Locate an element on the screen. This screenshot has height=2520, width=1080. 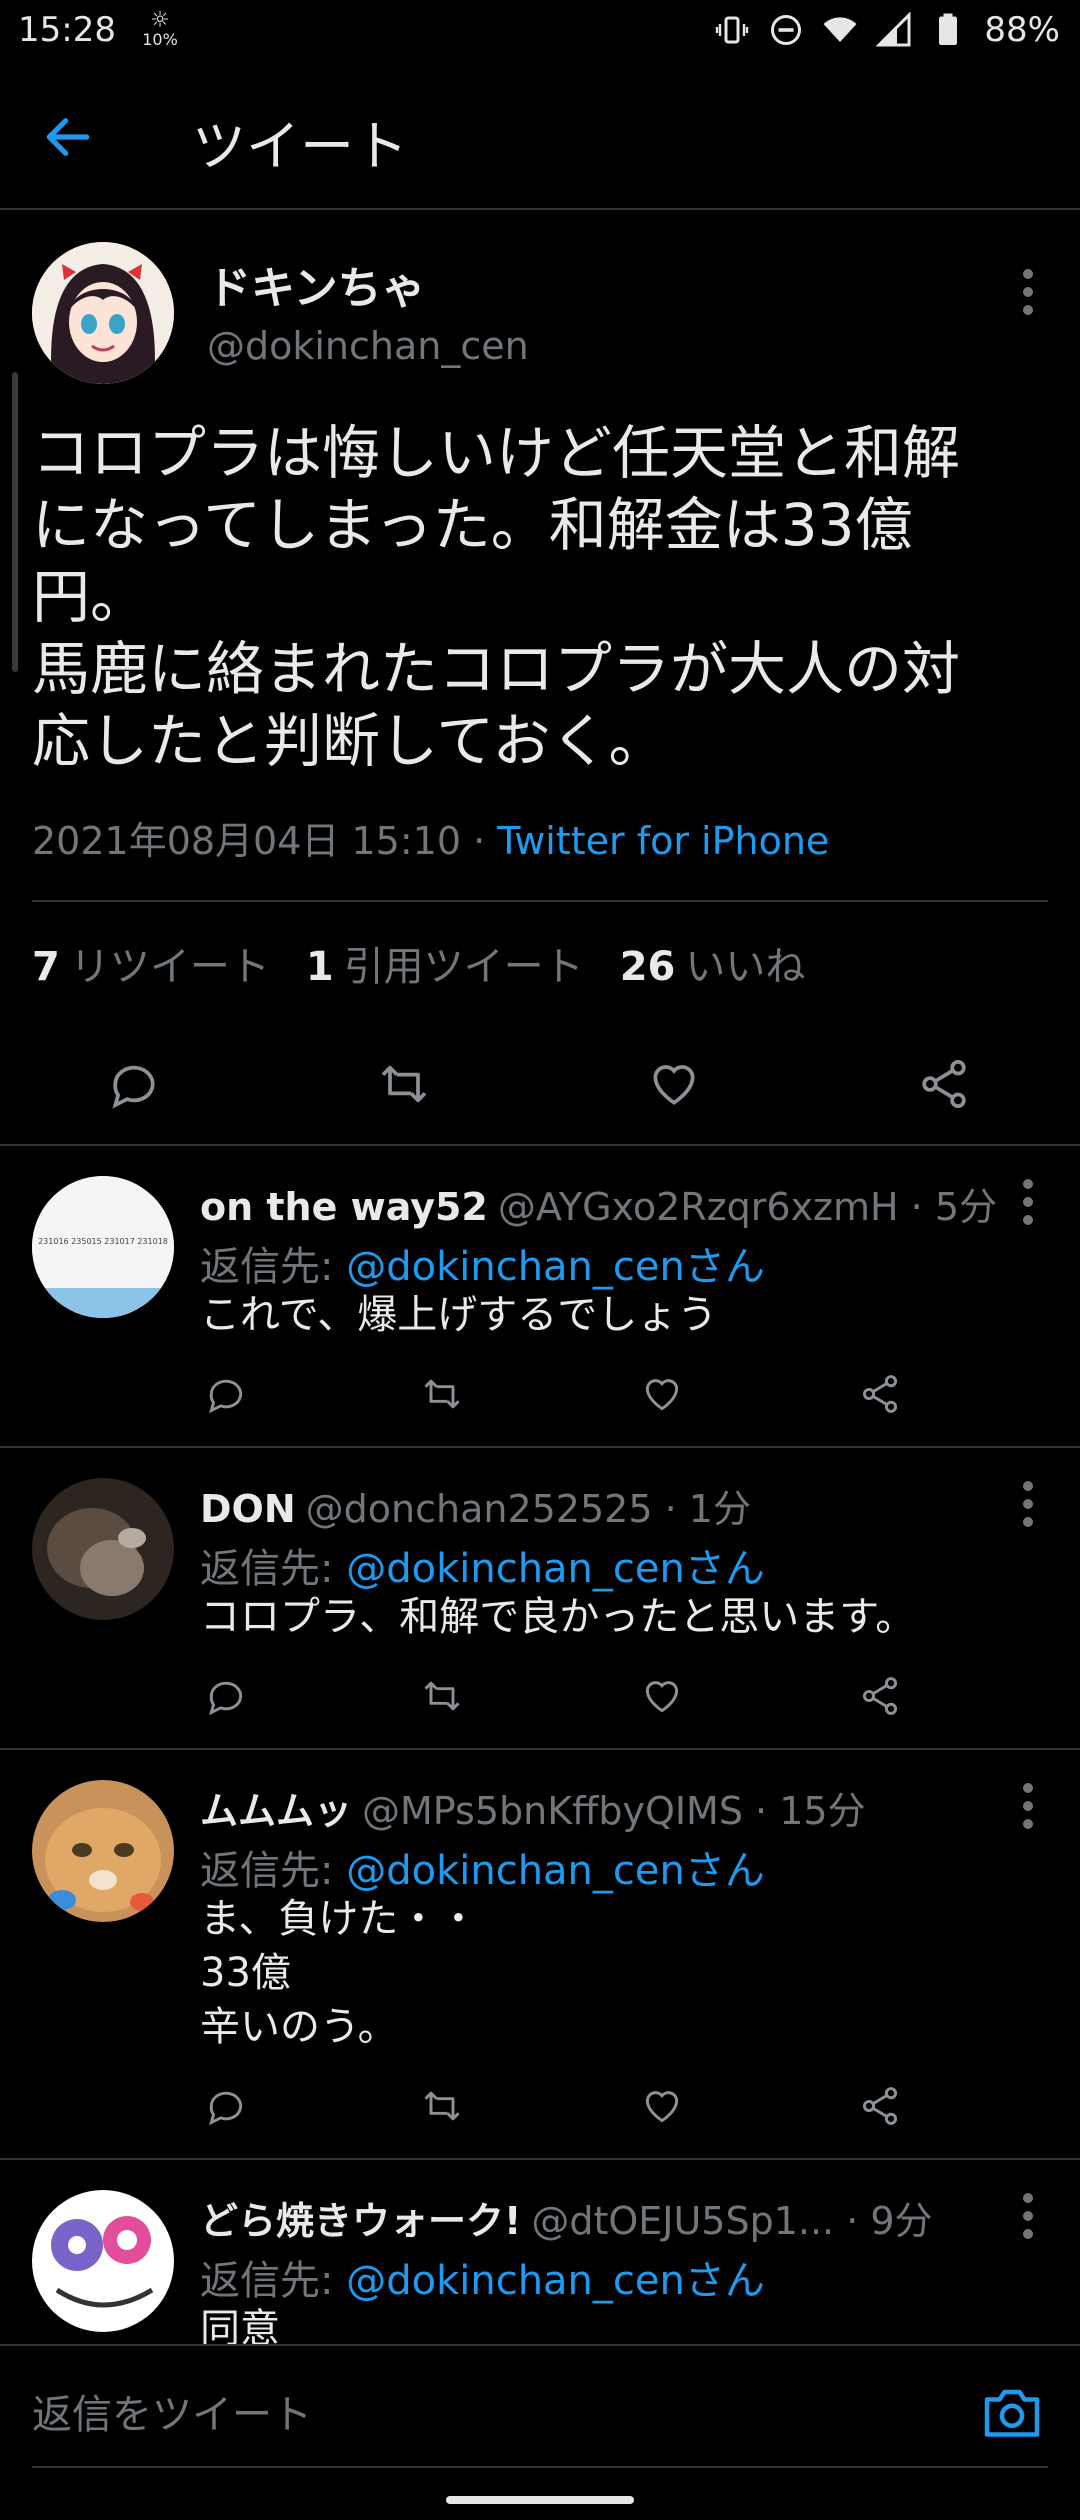
brightness-icon: ☼ is located at coordinates (160, 20).